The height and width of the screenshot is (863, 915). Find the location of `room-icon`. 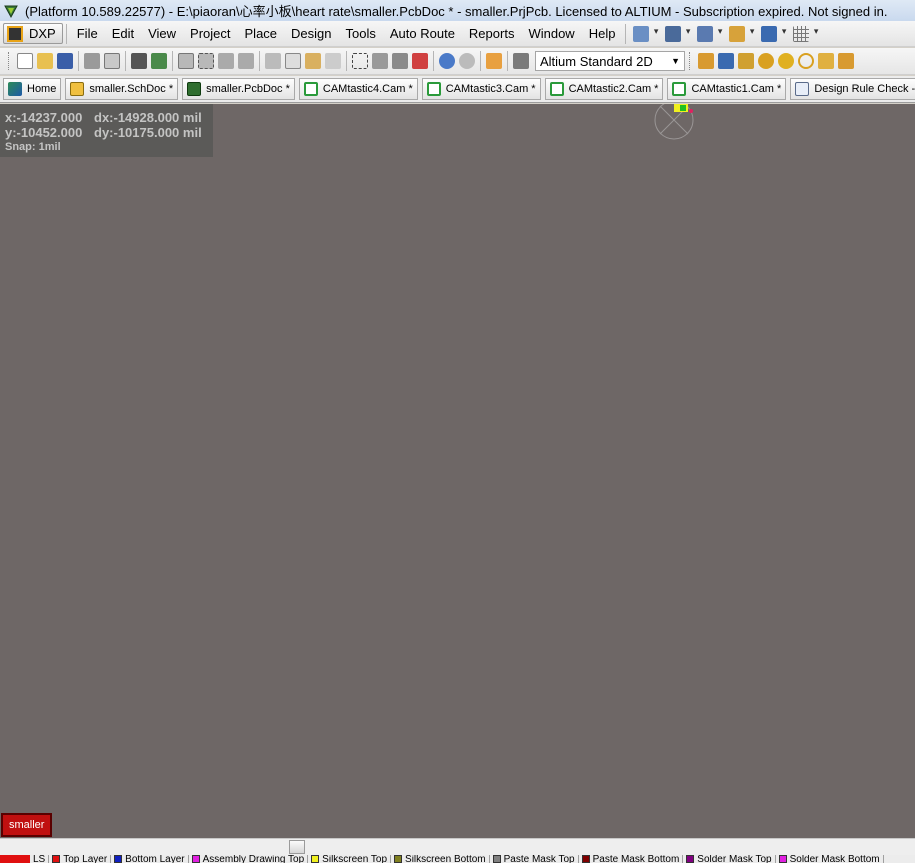

room-icon is located at coordinates (773, 33).